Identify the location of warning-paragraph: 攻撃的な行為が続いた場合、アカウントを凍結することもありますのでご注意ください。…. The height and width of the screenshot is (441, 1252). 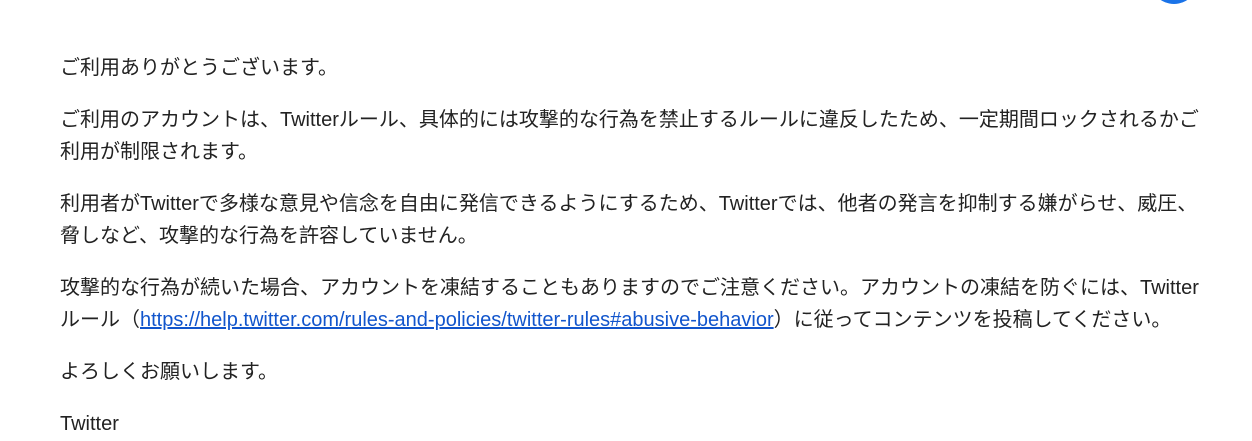
(650, 304).